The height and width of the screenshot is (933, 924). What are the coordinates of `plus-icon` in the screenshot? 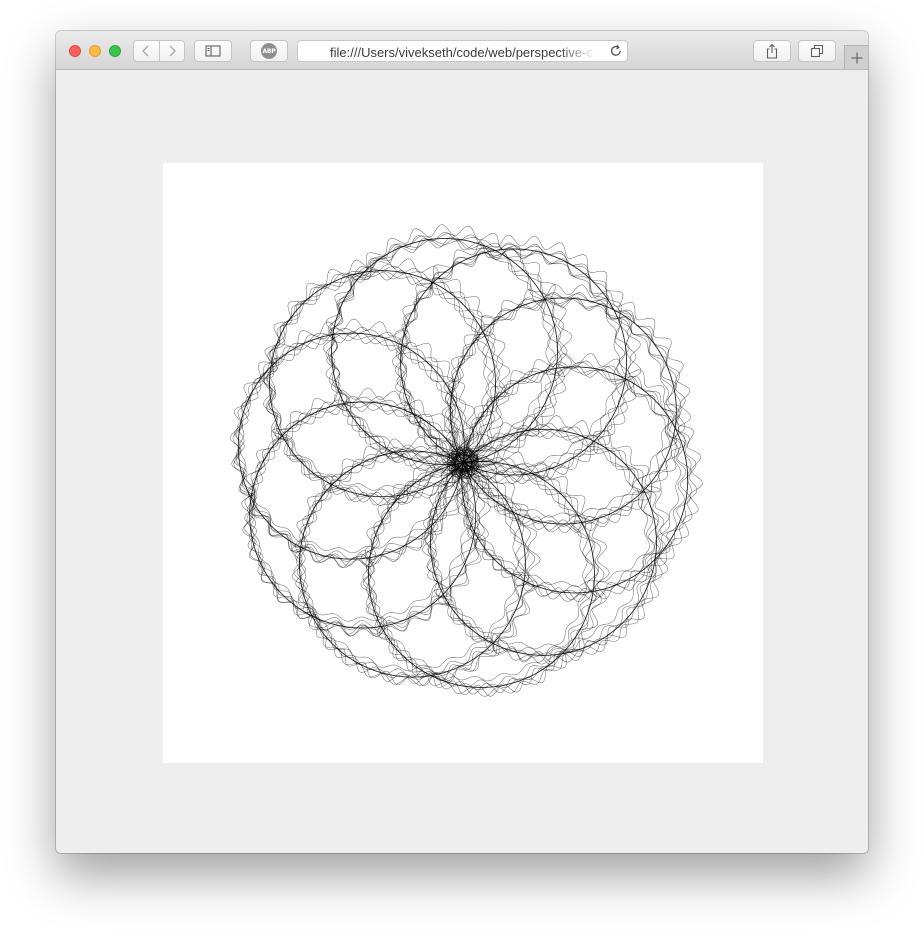 It's located at (856, 57).